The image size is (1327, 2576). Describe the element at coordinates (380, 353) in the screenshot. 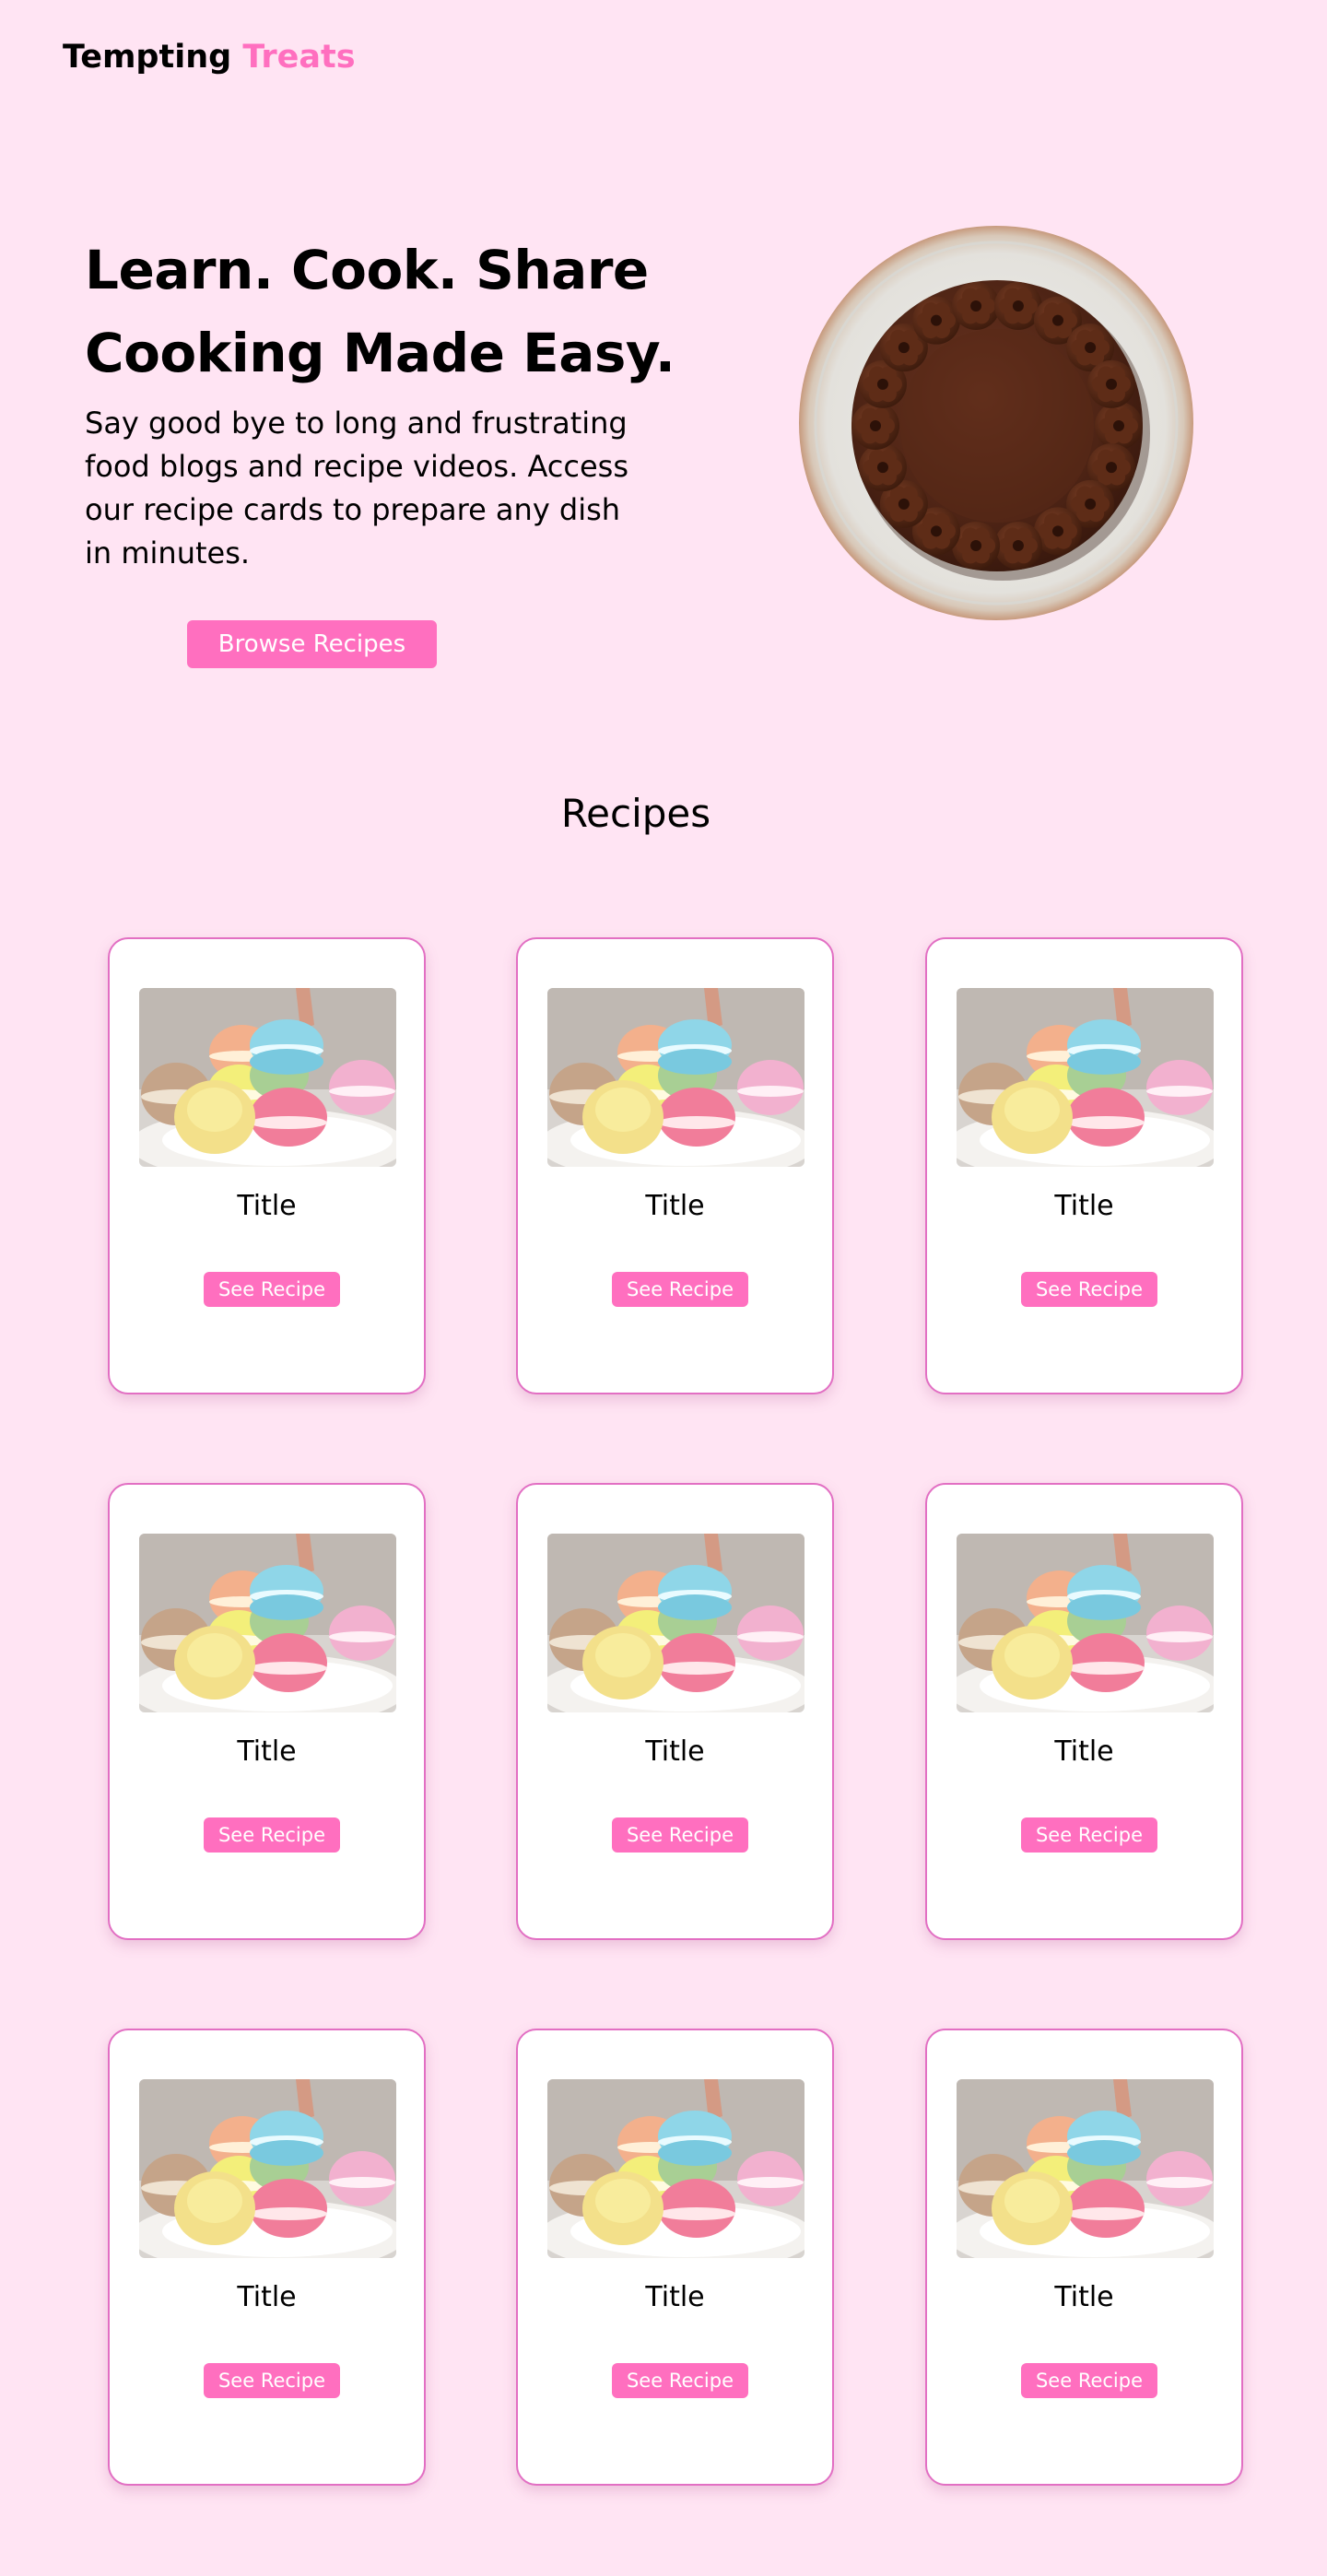

I see `hero-title-line-2: Cooking Made Easy.` at that location.